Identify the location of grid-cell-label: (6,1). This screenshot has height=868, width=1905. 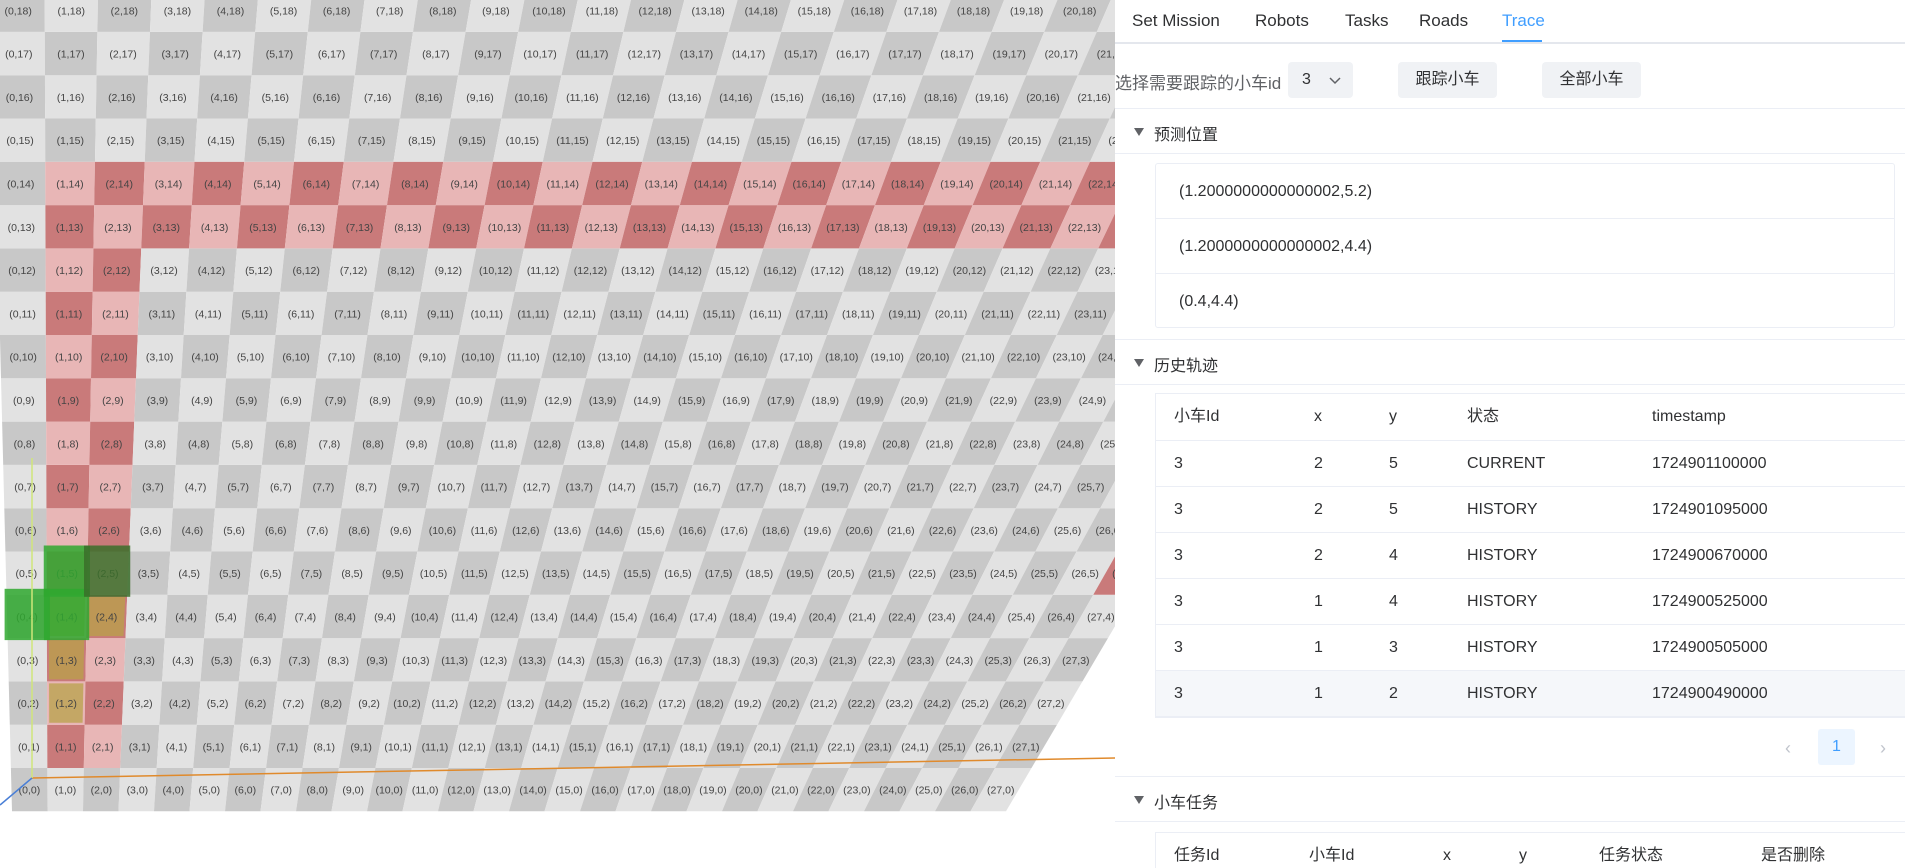
(251, 747).